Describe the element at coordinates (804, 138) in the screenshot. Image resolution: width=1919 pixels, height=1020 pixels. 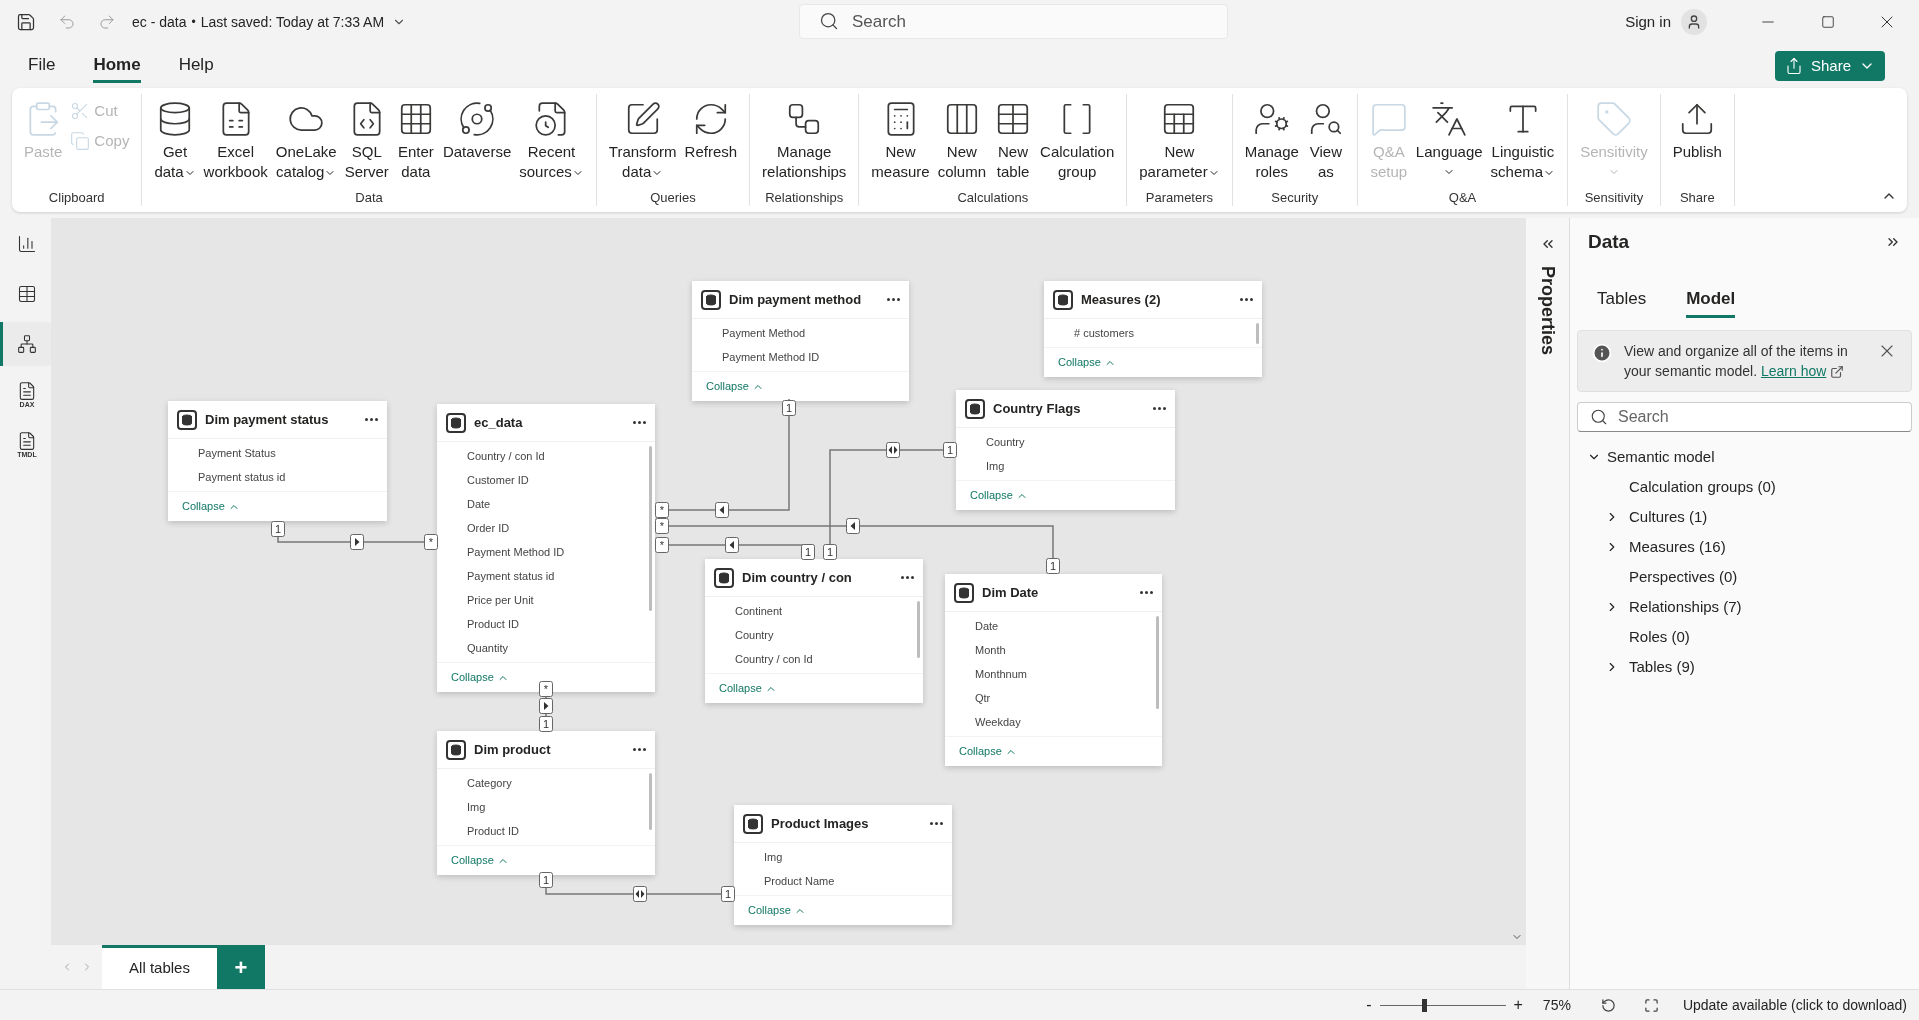
I see `ribbon-button: Manage relationships` at that location.